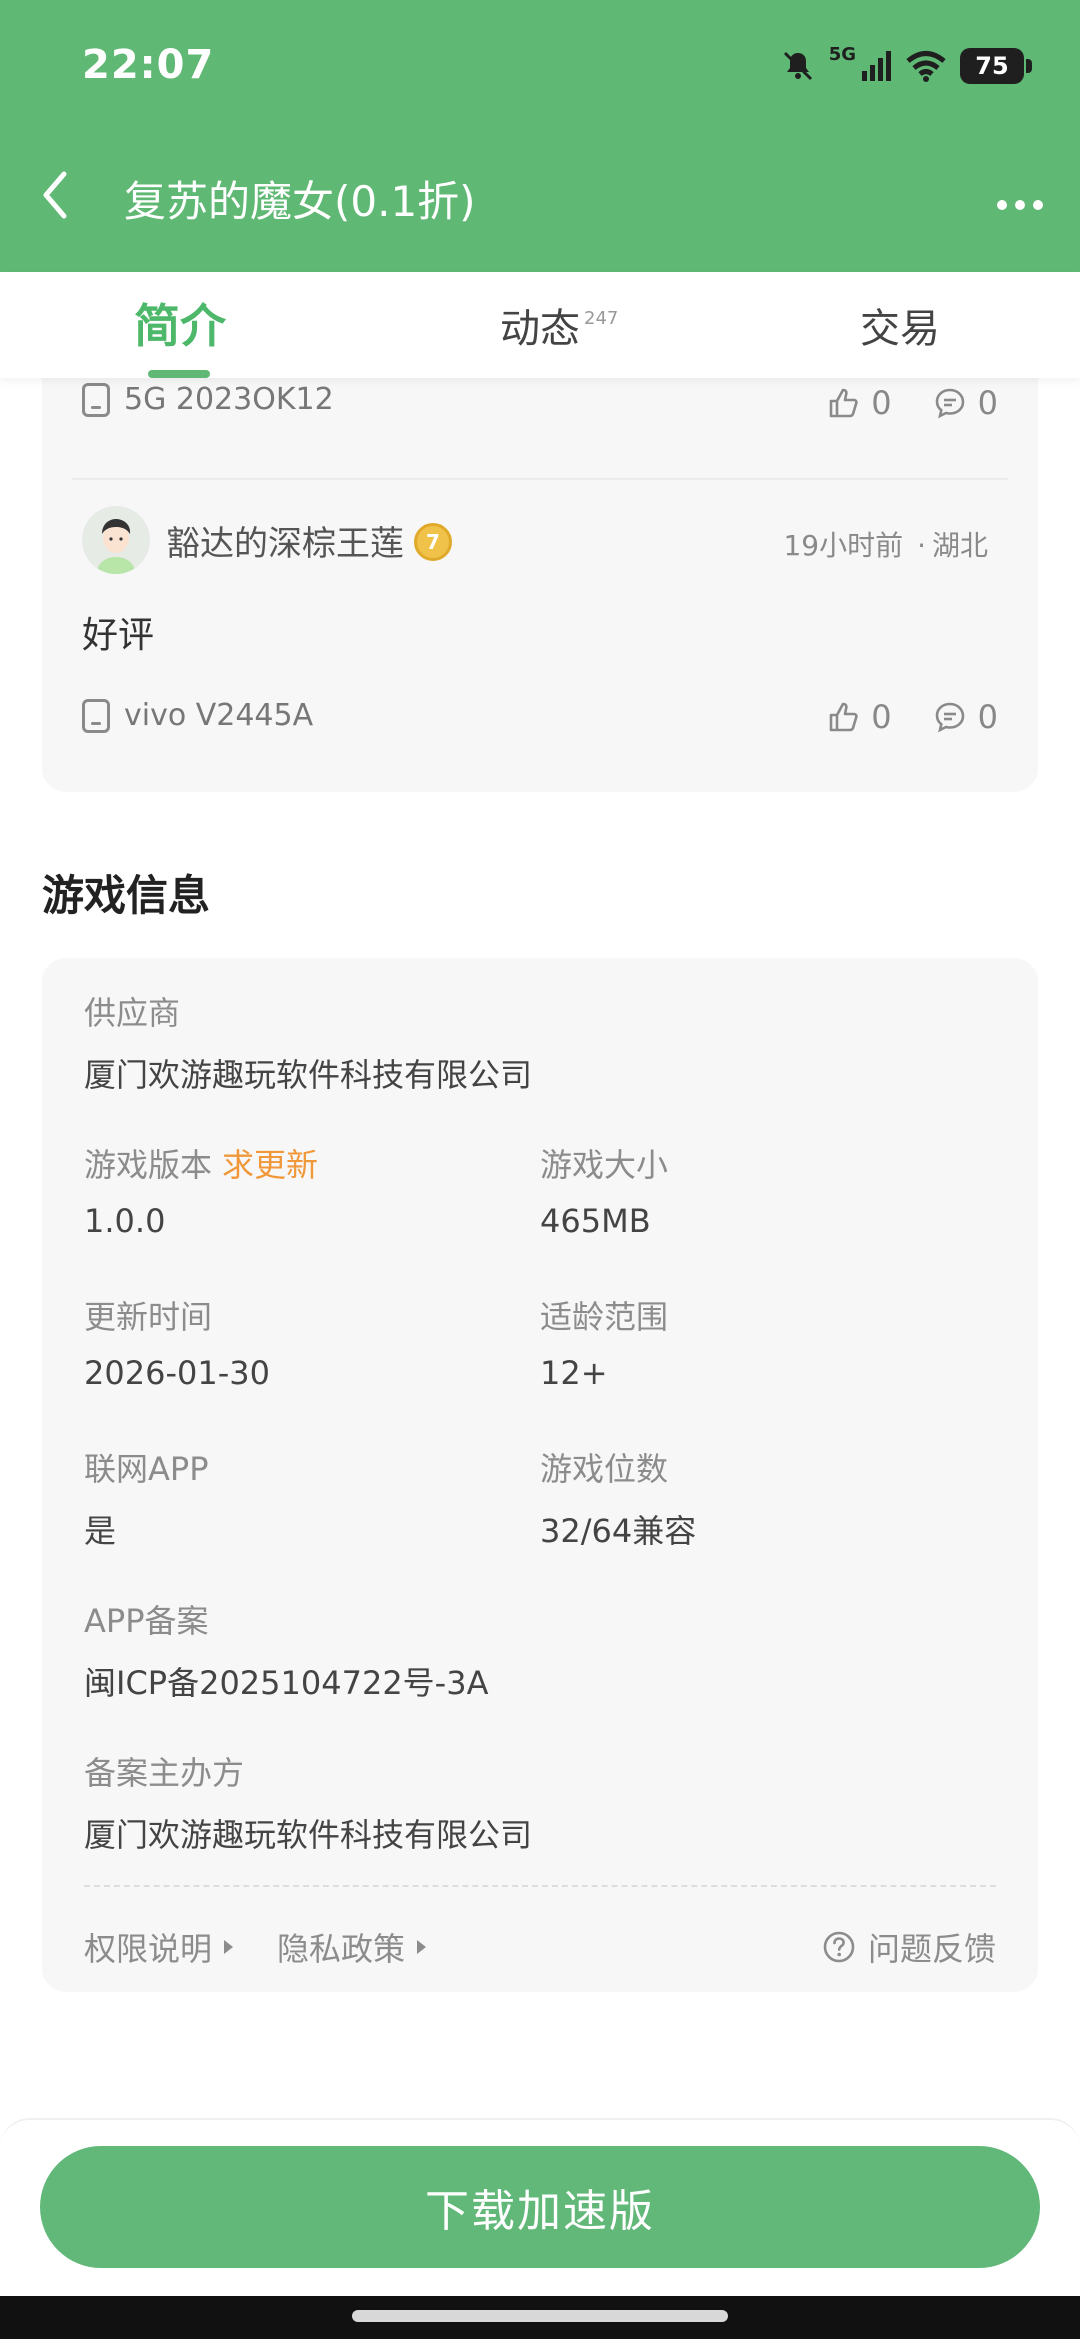 This screenshot has width=1080, height=2339. I want to click on online-app-value: 是, so click(100, 1531).